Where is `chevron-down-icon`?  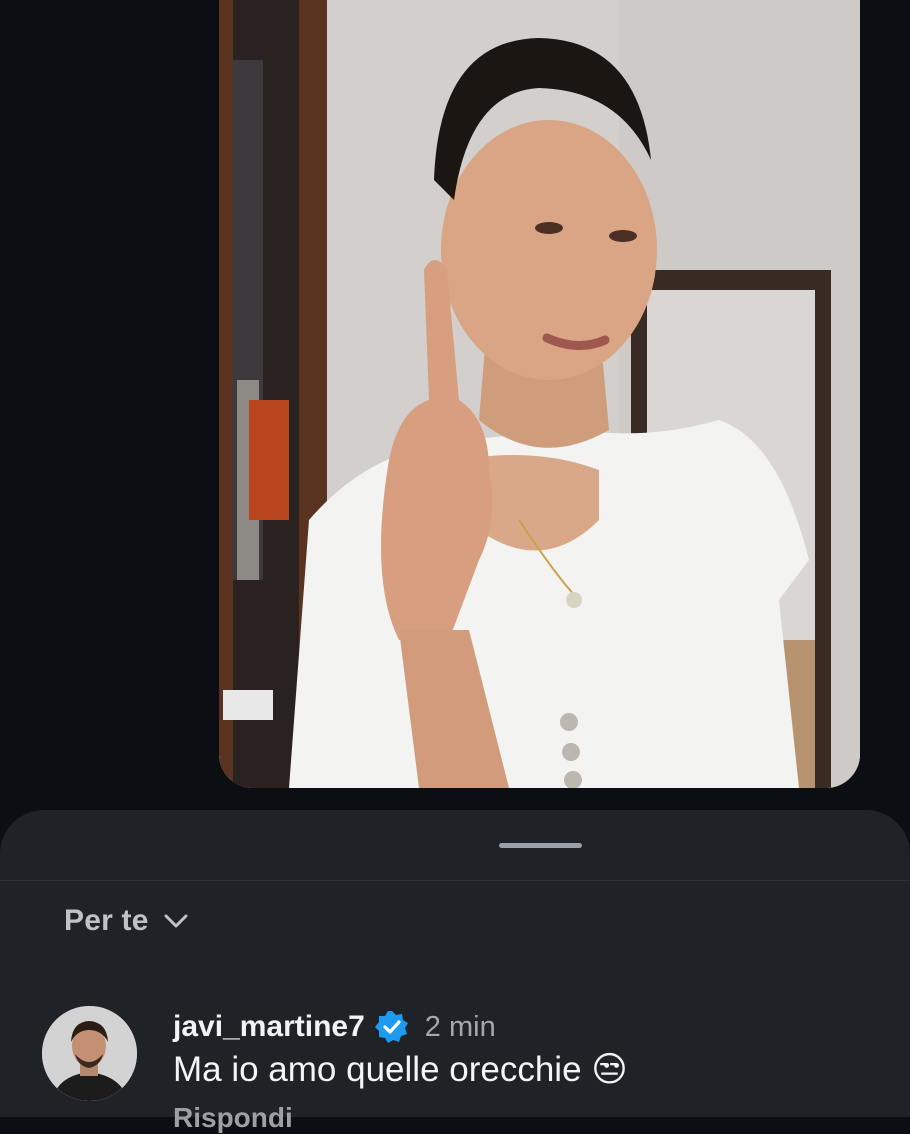
chevron-down-icon is located at coordinates (176, 921).